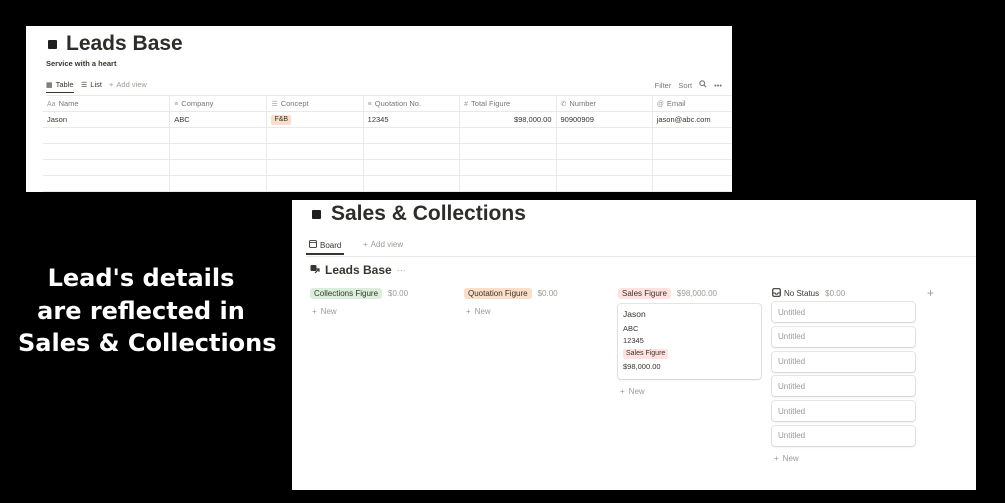 The width and height of the screenshot is (1005, 503). I want to click on status-tag: Sales Figure, so click(646, 354).